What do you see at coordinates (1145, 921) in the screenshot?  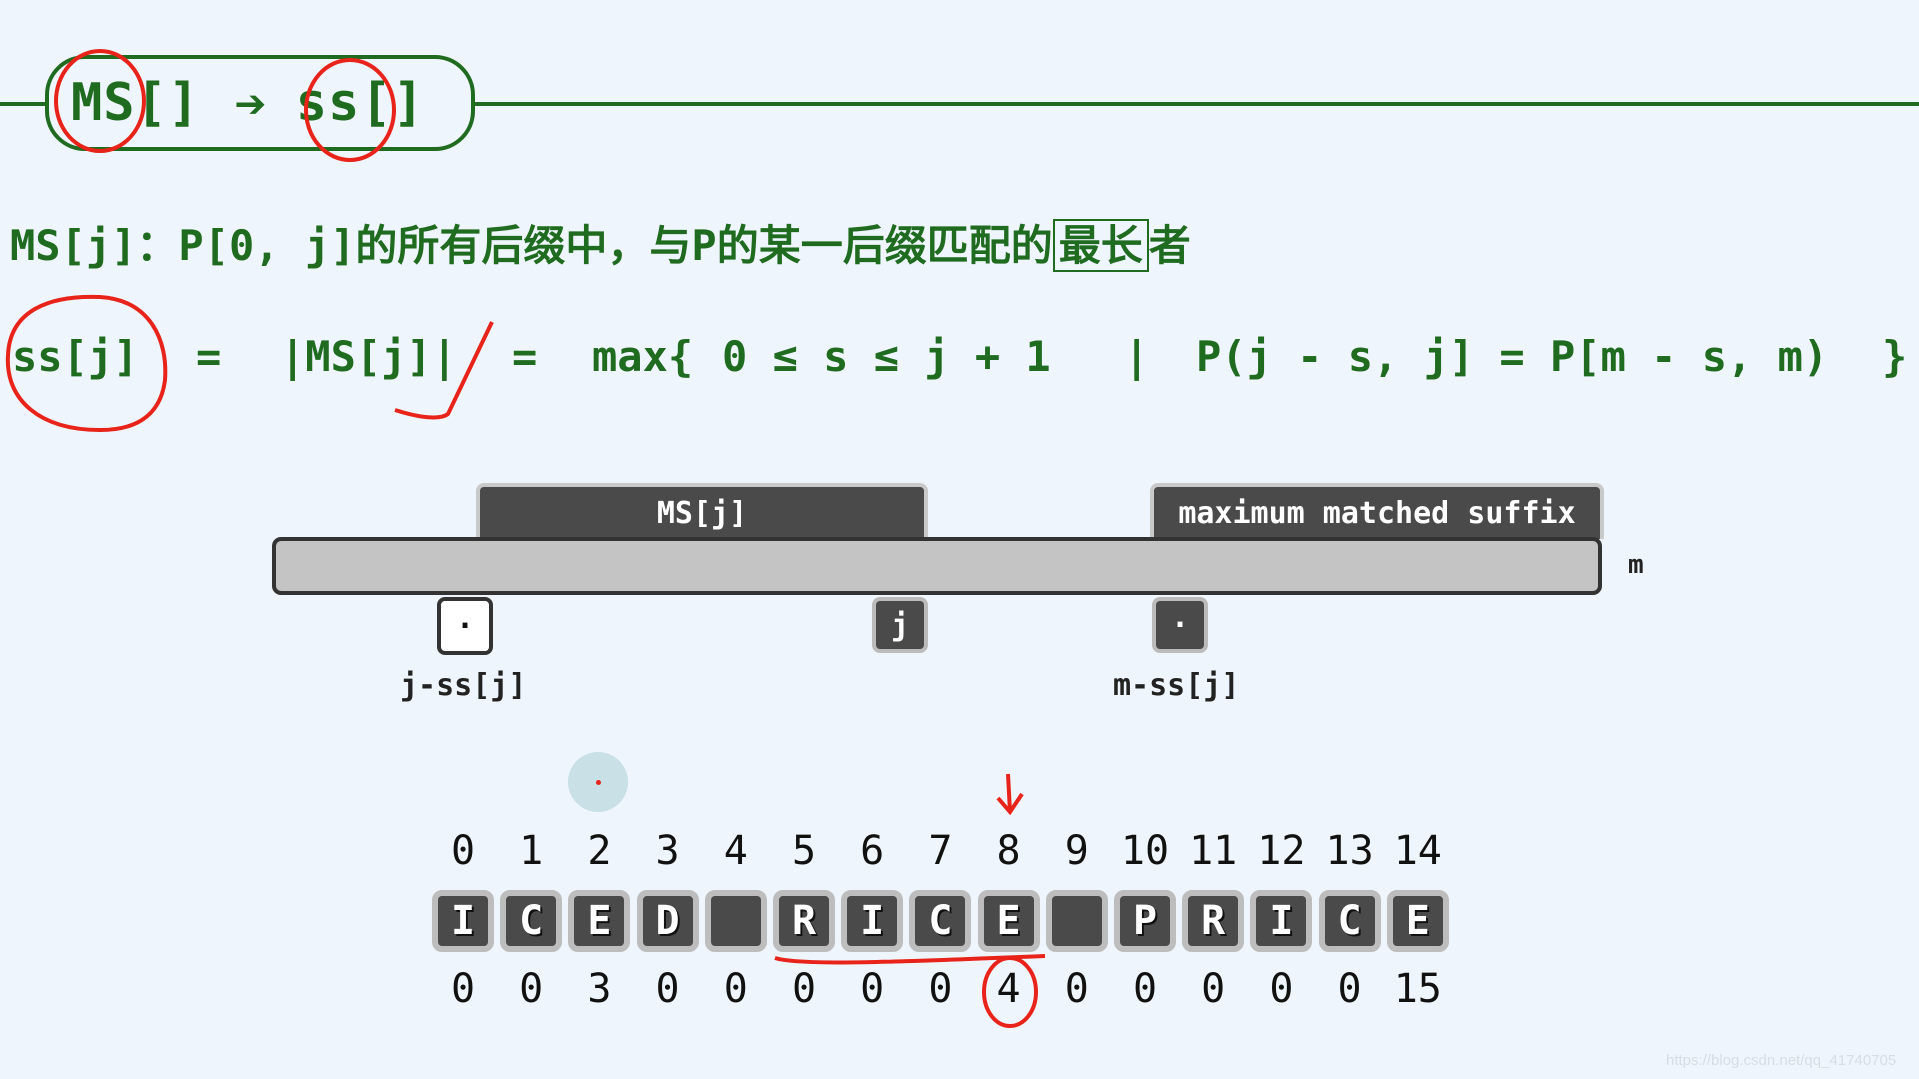 I see `array-char-cell: P` at bounding box center [1145, 921].